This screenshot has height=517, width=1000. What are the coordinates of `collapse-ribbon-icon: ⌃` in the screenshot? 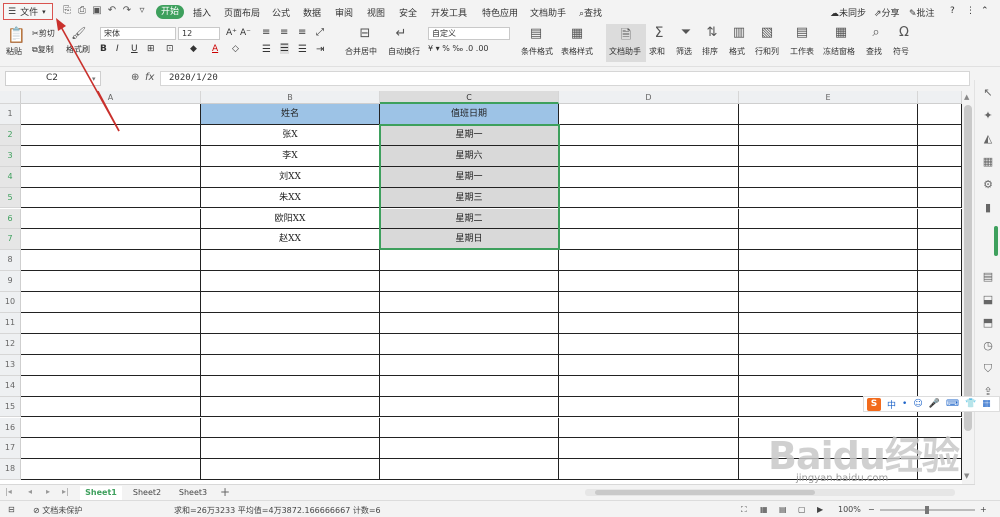 It's located at (985, 11).